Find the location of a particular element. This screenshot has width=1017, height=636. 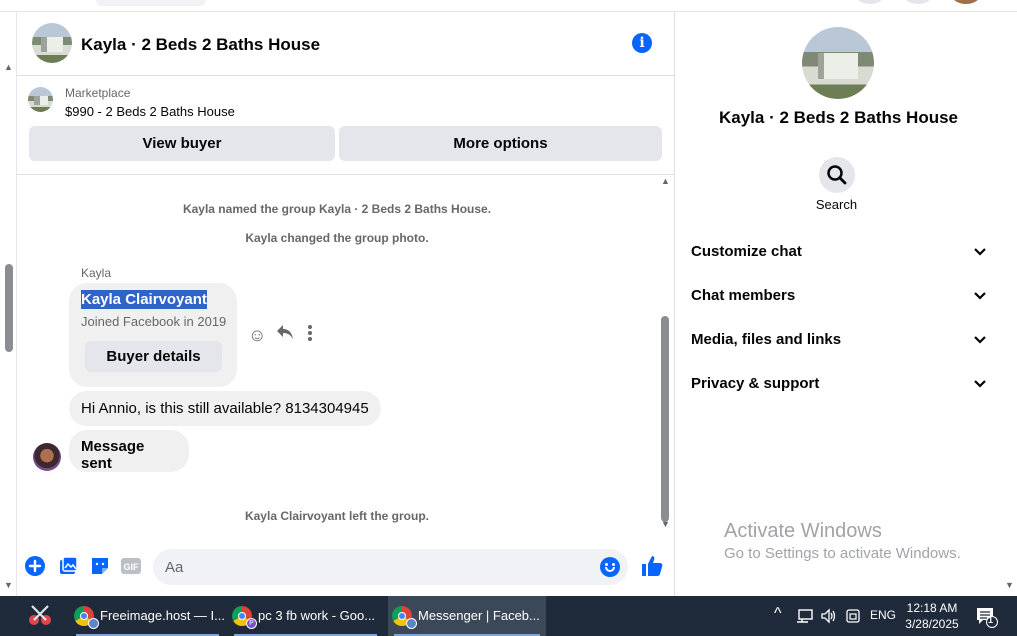

react-emoji-icon: ☺ is located at coordinates (257, 335).